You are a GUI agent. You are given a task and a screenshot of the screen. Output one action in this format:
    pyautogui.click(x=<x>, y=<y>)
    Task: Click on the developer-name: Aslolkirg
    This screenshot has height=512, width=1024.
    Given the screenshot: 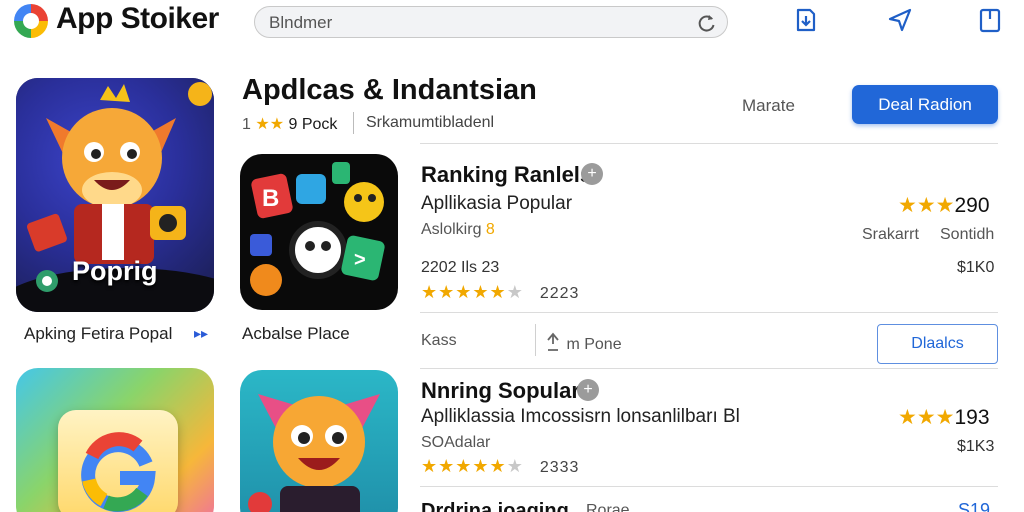 What is the action you would take?
    pyautogui.click(x=451, y=229)
    